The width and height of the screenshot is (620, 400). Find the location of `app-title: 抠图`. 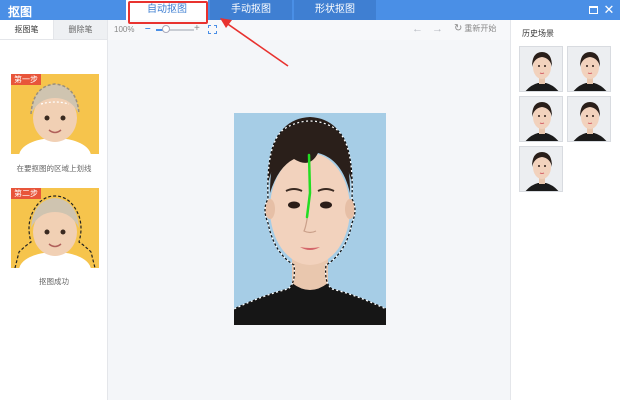

app-title: 抠图 is located at coordinates (20, 12).